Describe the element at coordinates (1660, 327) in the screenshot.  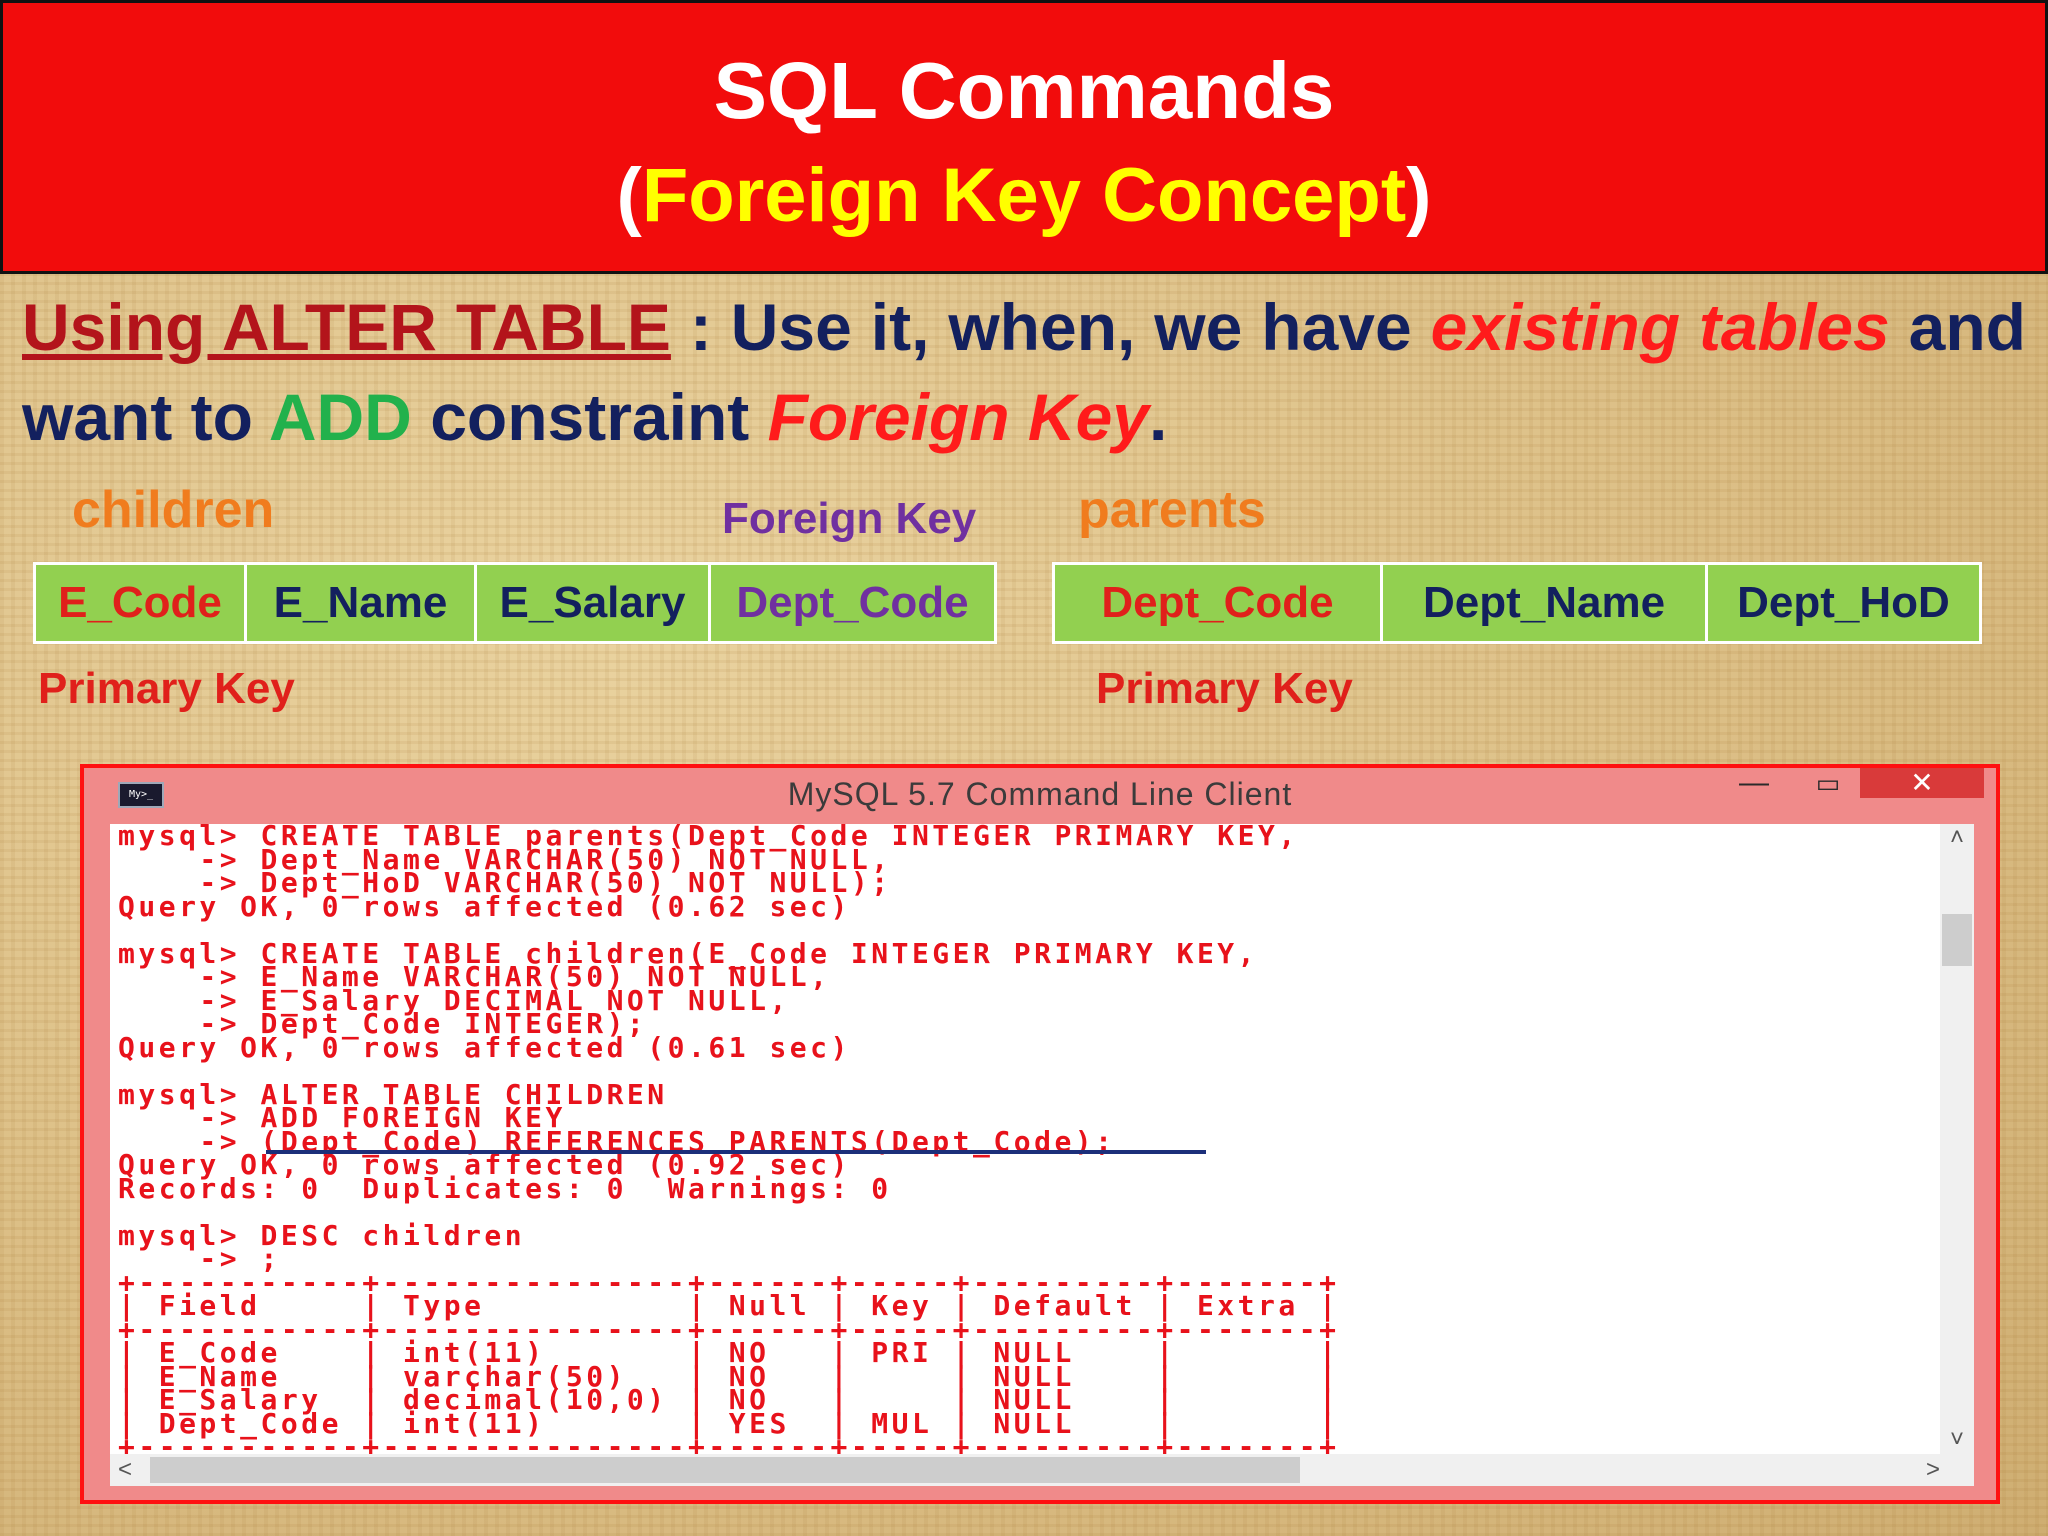
I see `statement-emphasis: existing tables` at that location.